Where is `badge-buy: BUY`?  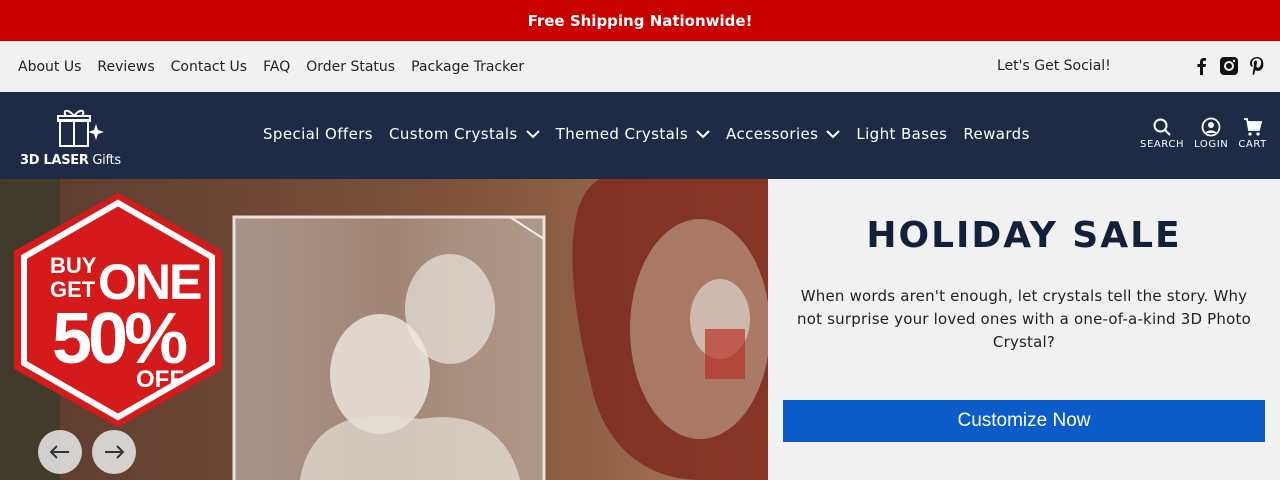
badge-buy: BUY is located at coordinates (73, 265).